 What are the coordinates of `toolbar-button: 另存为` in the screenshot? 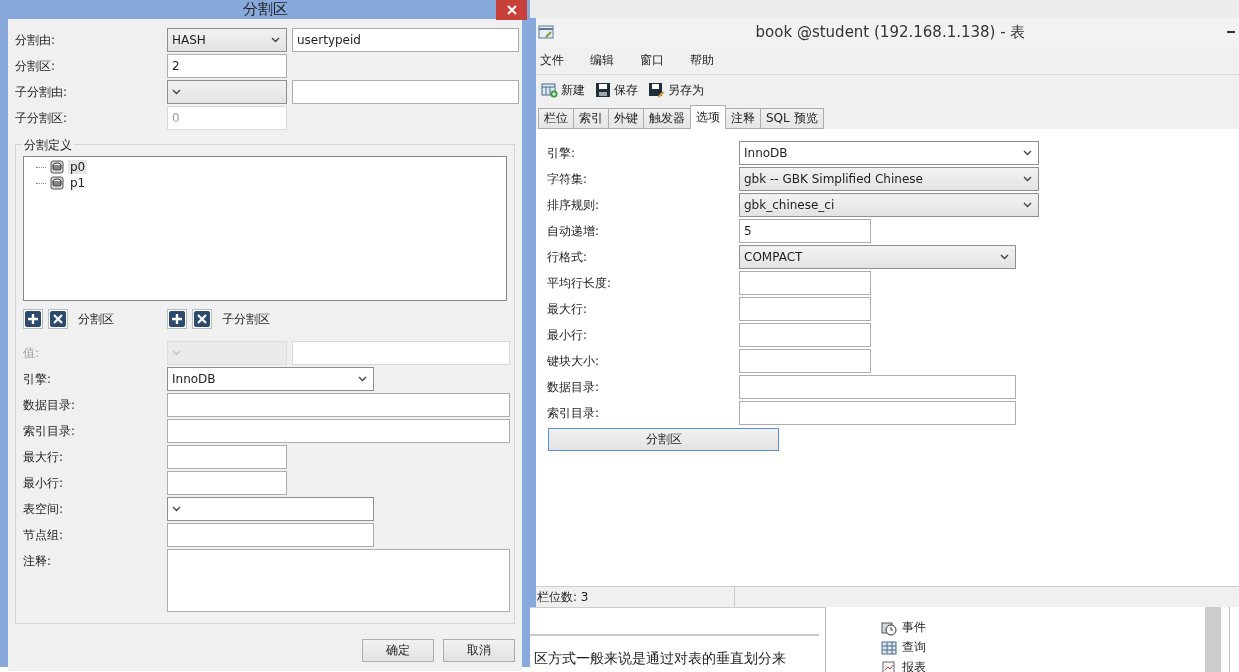 It's located at (676, 90).